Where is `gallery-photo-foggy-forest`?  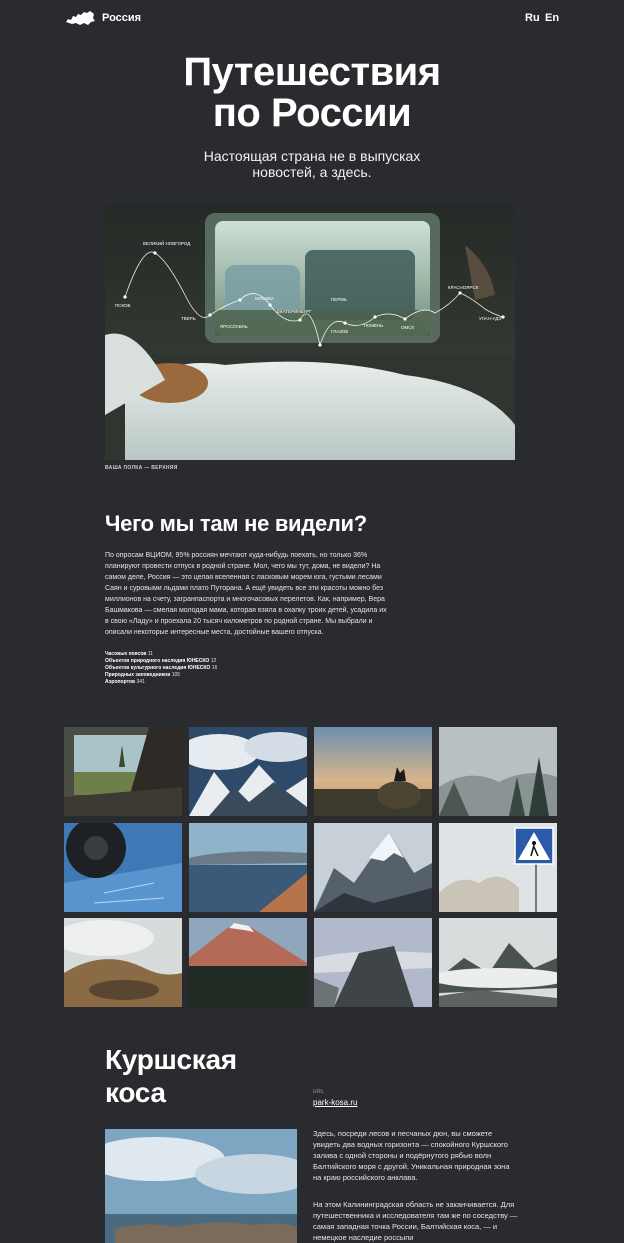 gallery-photo-foggy-forest is located at coordinates (498, 771).